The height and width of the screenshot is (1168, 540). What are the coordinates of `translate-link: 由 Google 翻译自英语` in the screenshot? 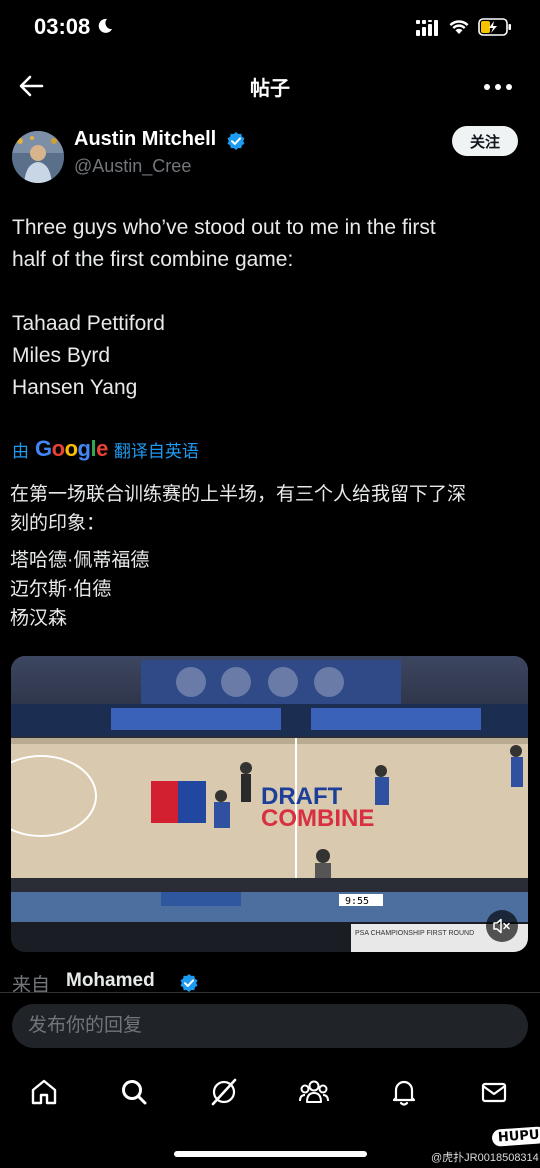 It's located at (105, 449).